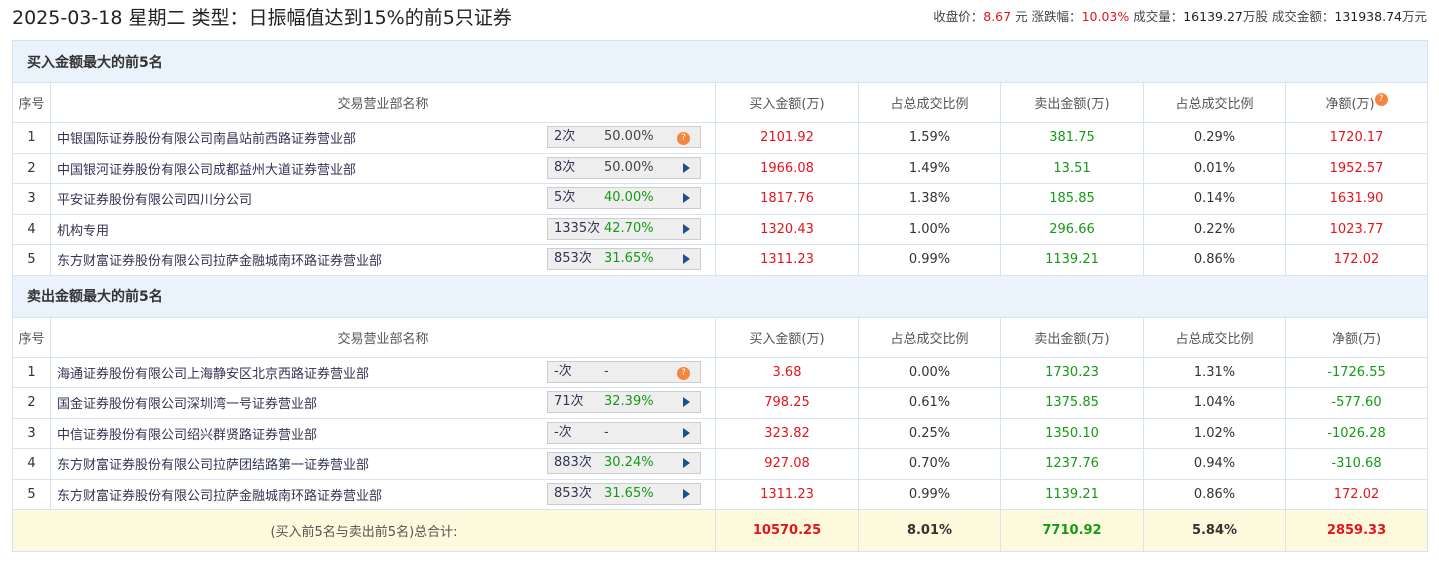 This screenshot has width=1439, height=566. Describe the element at coordinates (31, 337) in the screenshot. I see `column-header: 序号` at that location.